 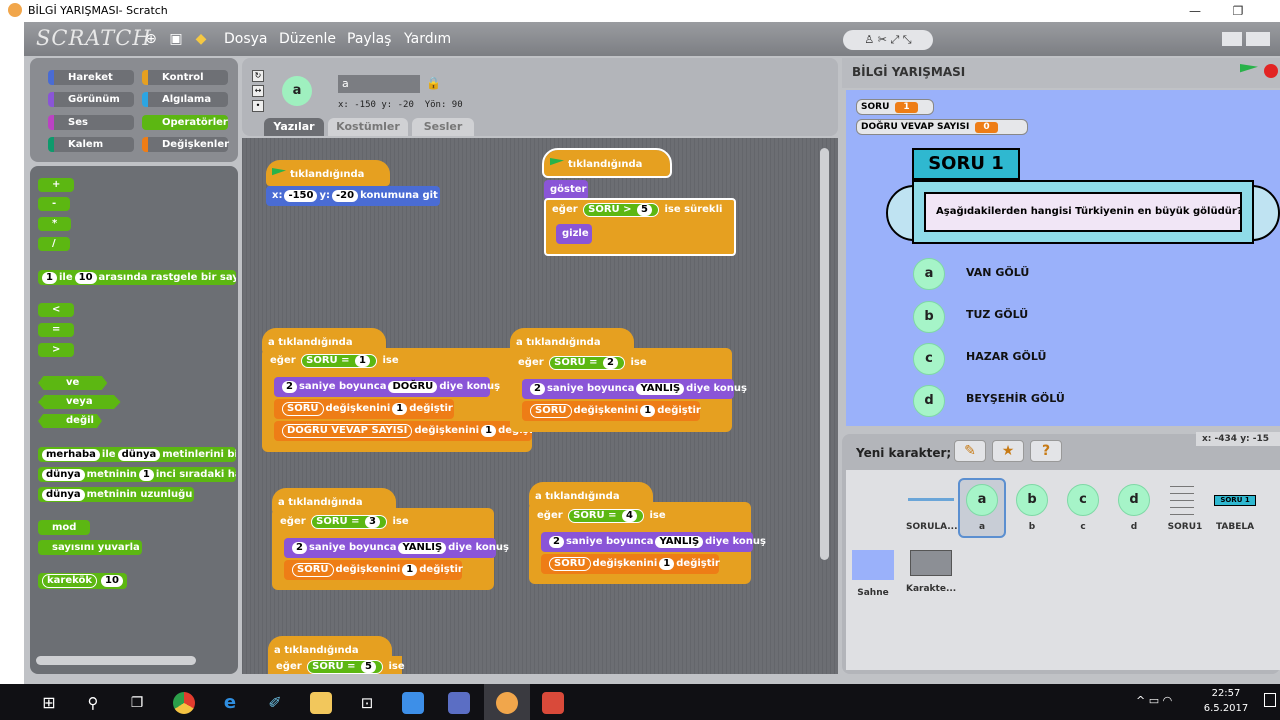 I want to click on paint-icon: ✐, so click(x=275, y=703).